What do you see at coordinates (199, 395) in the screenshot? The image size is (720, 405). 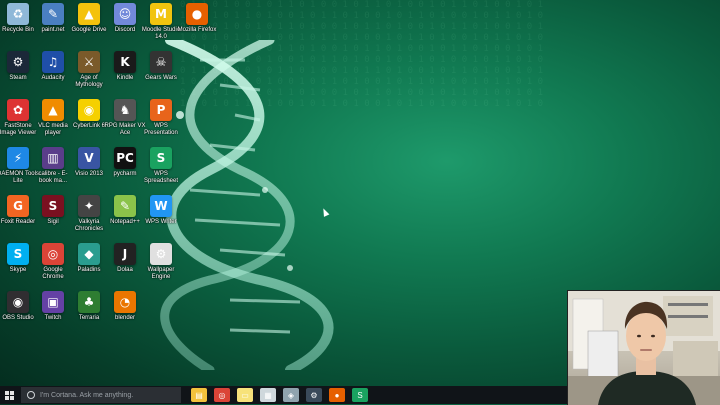 I see `file-explorer-icon: ▤` at bounding box center [199, 395].